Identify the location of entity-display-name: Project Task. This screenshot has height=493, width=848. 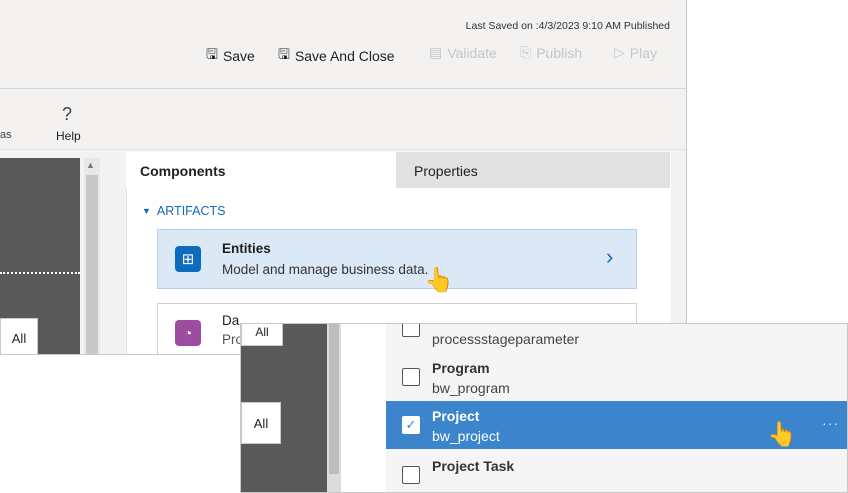
(473, 466).